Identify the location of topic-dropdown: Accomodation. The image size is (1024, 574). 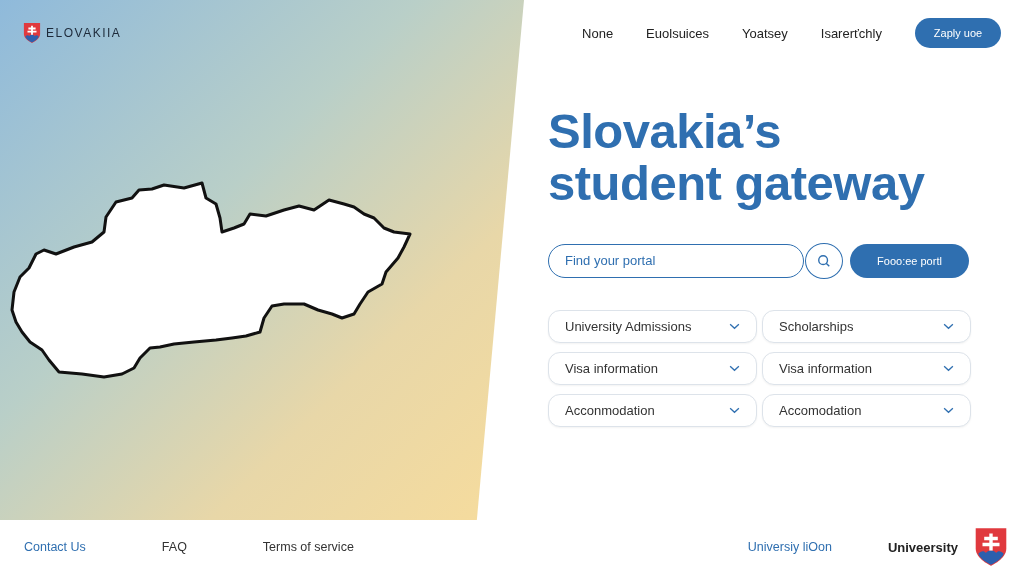
(866, 410).